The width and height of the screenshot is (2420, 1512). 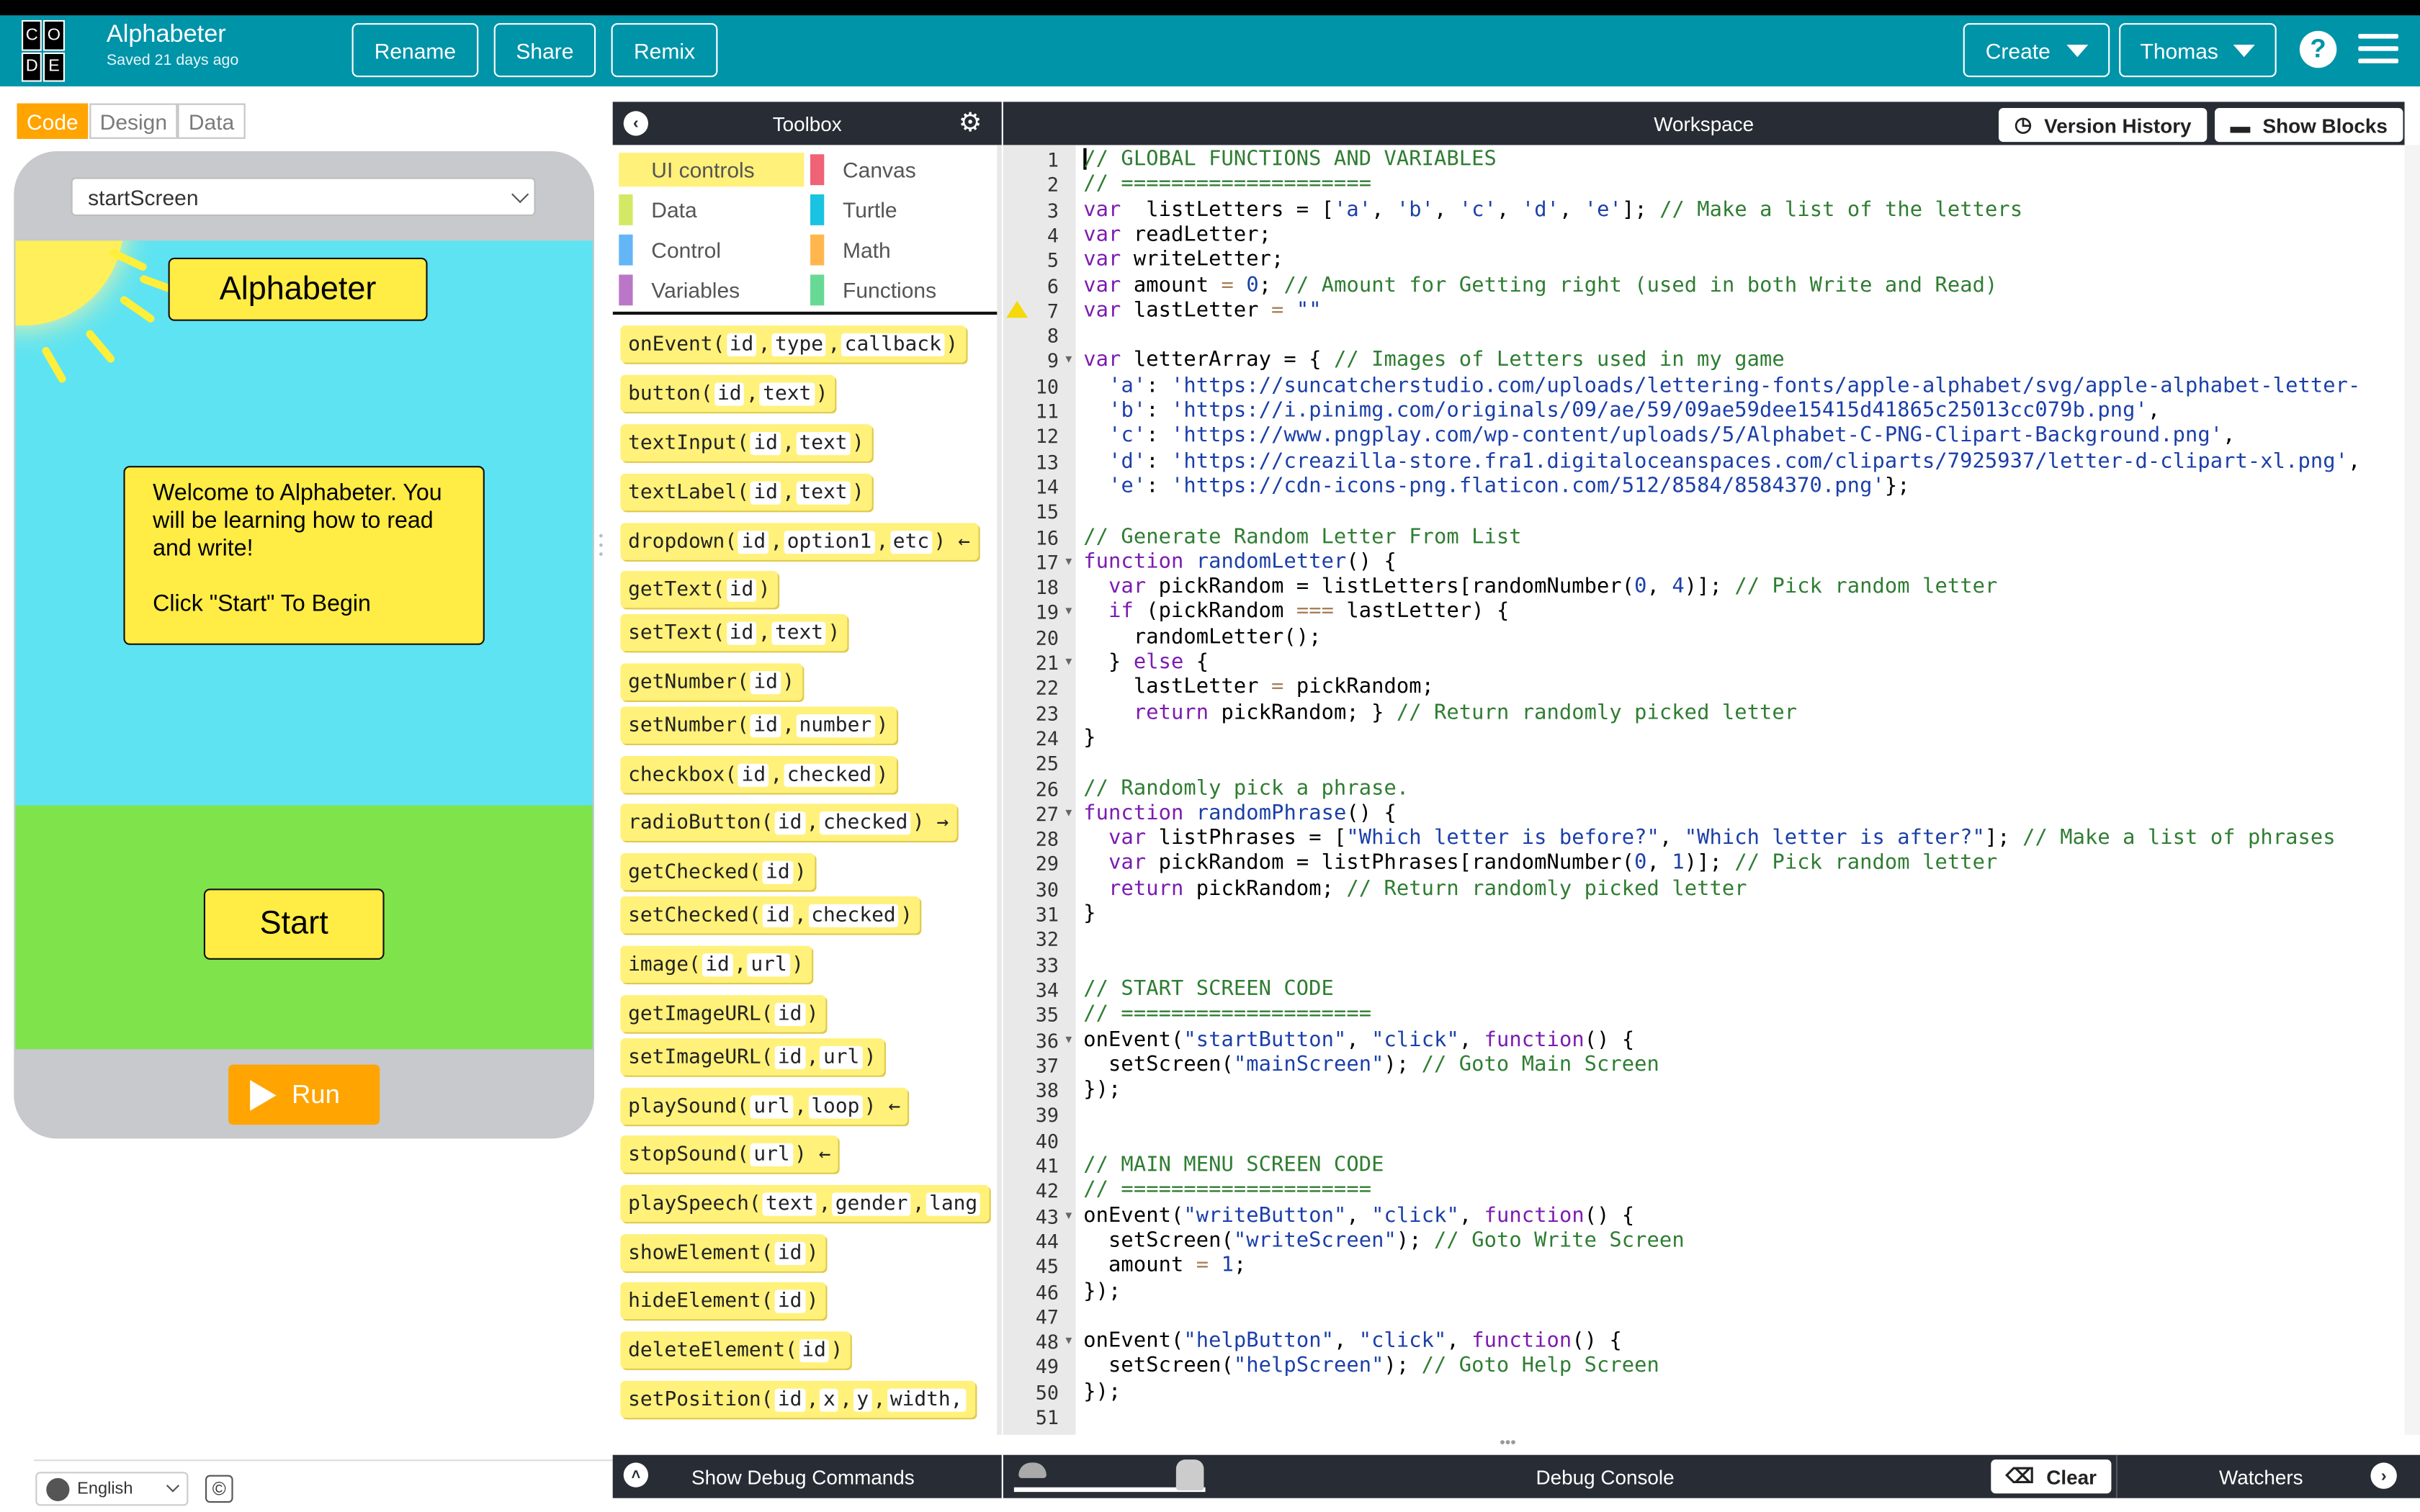 I want to click on block-button: button(id, text), so click(x=728, y=393).